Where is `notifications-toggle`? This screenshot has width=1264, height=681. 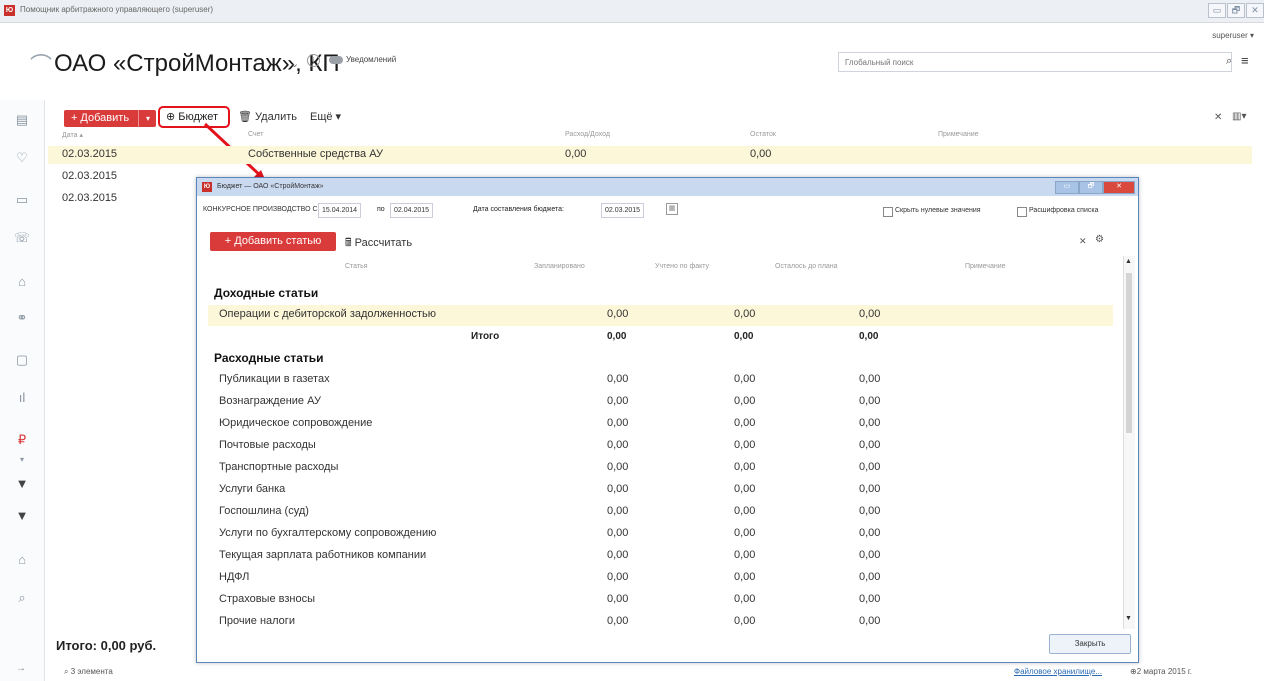 notifications-toggle is located at coordinates (336, 60).